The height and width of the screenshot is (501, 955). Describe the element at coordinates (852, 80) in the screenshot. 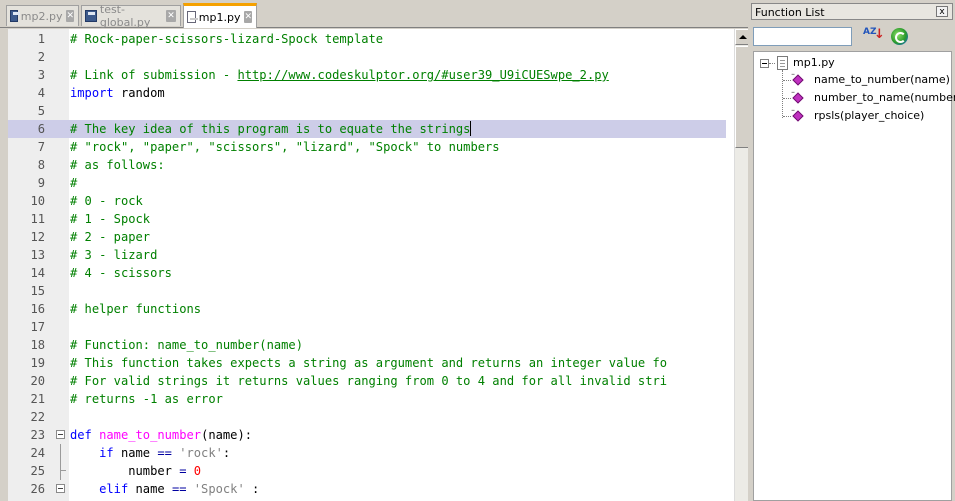

I see `tree-function-item: name_to_number(name)` at that location.